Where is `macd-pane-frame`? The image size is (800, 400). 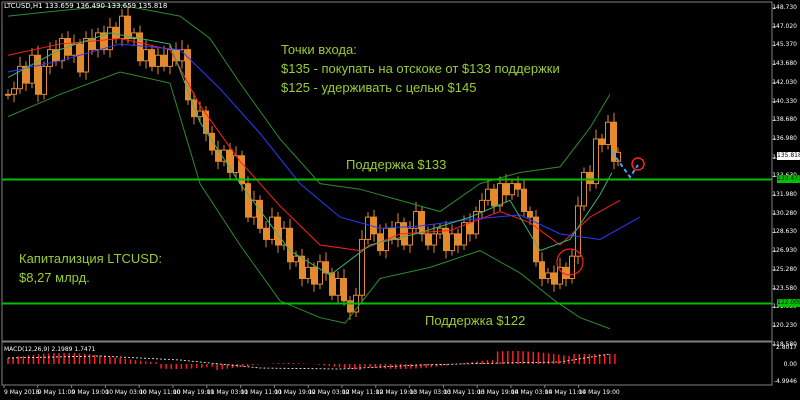
macd-pane-frame is located at coordinates (387, 363).